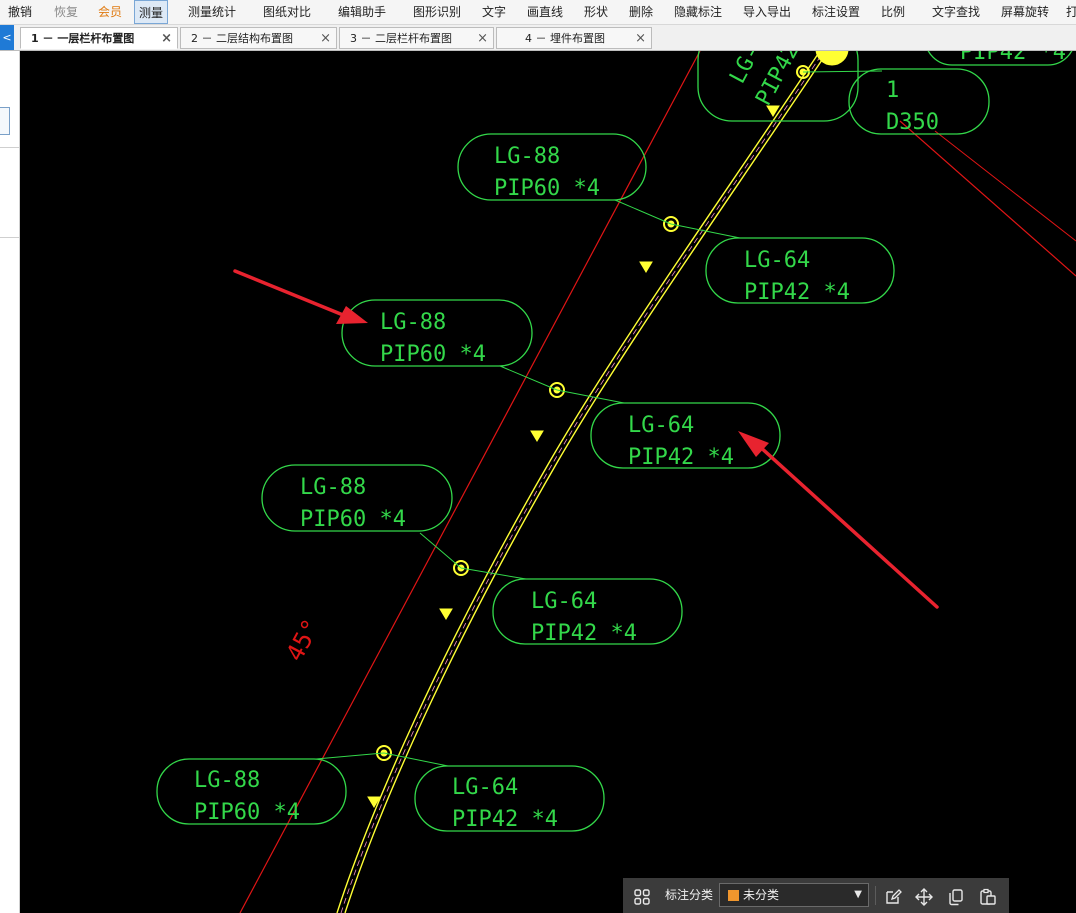 The height and width of the screenshot is (913, 1076). Describe the element at coordinates (689, 895) in the screenshot. I see `category-label: 标注分类` at that location.